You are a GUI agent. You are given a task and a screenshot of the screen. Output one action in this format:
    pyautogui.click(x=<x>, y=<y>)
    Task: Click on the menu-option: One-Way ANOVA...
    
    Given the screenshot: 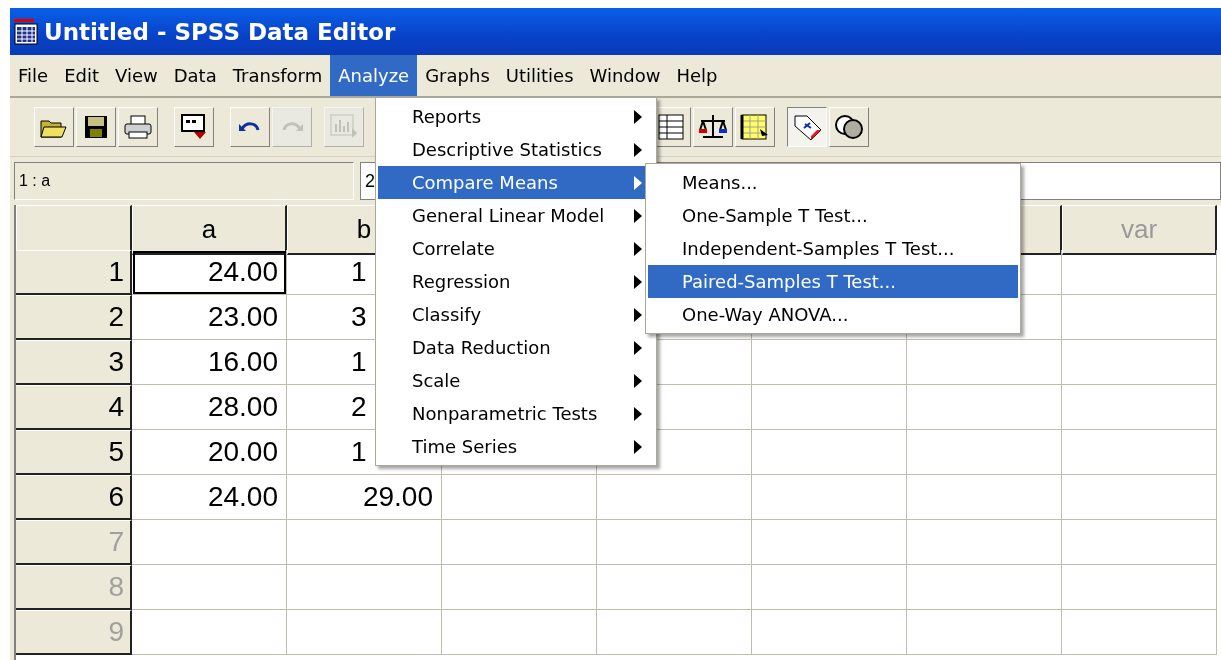 What is the action you would take?
    pyautogui.click(x=833, y=314)
    